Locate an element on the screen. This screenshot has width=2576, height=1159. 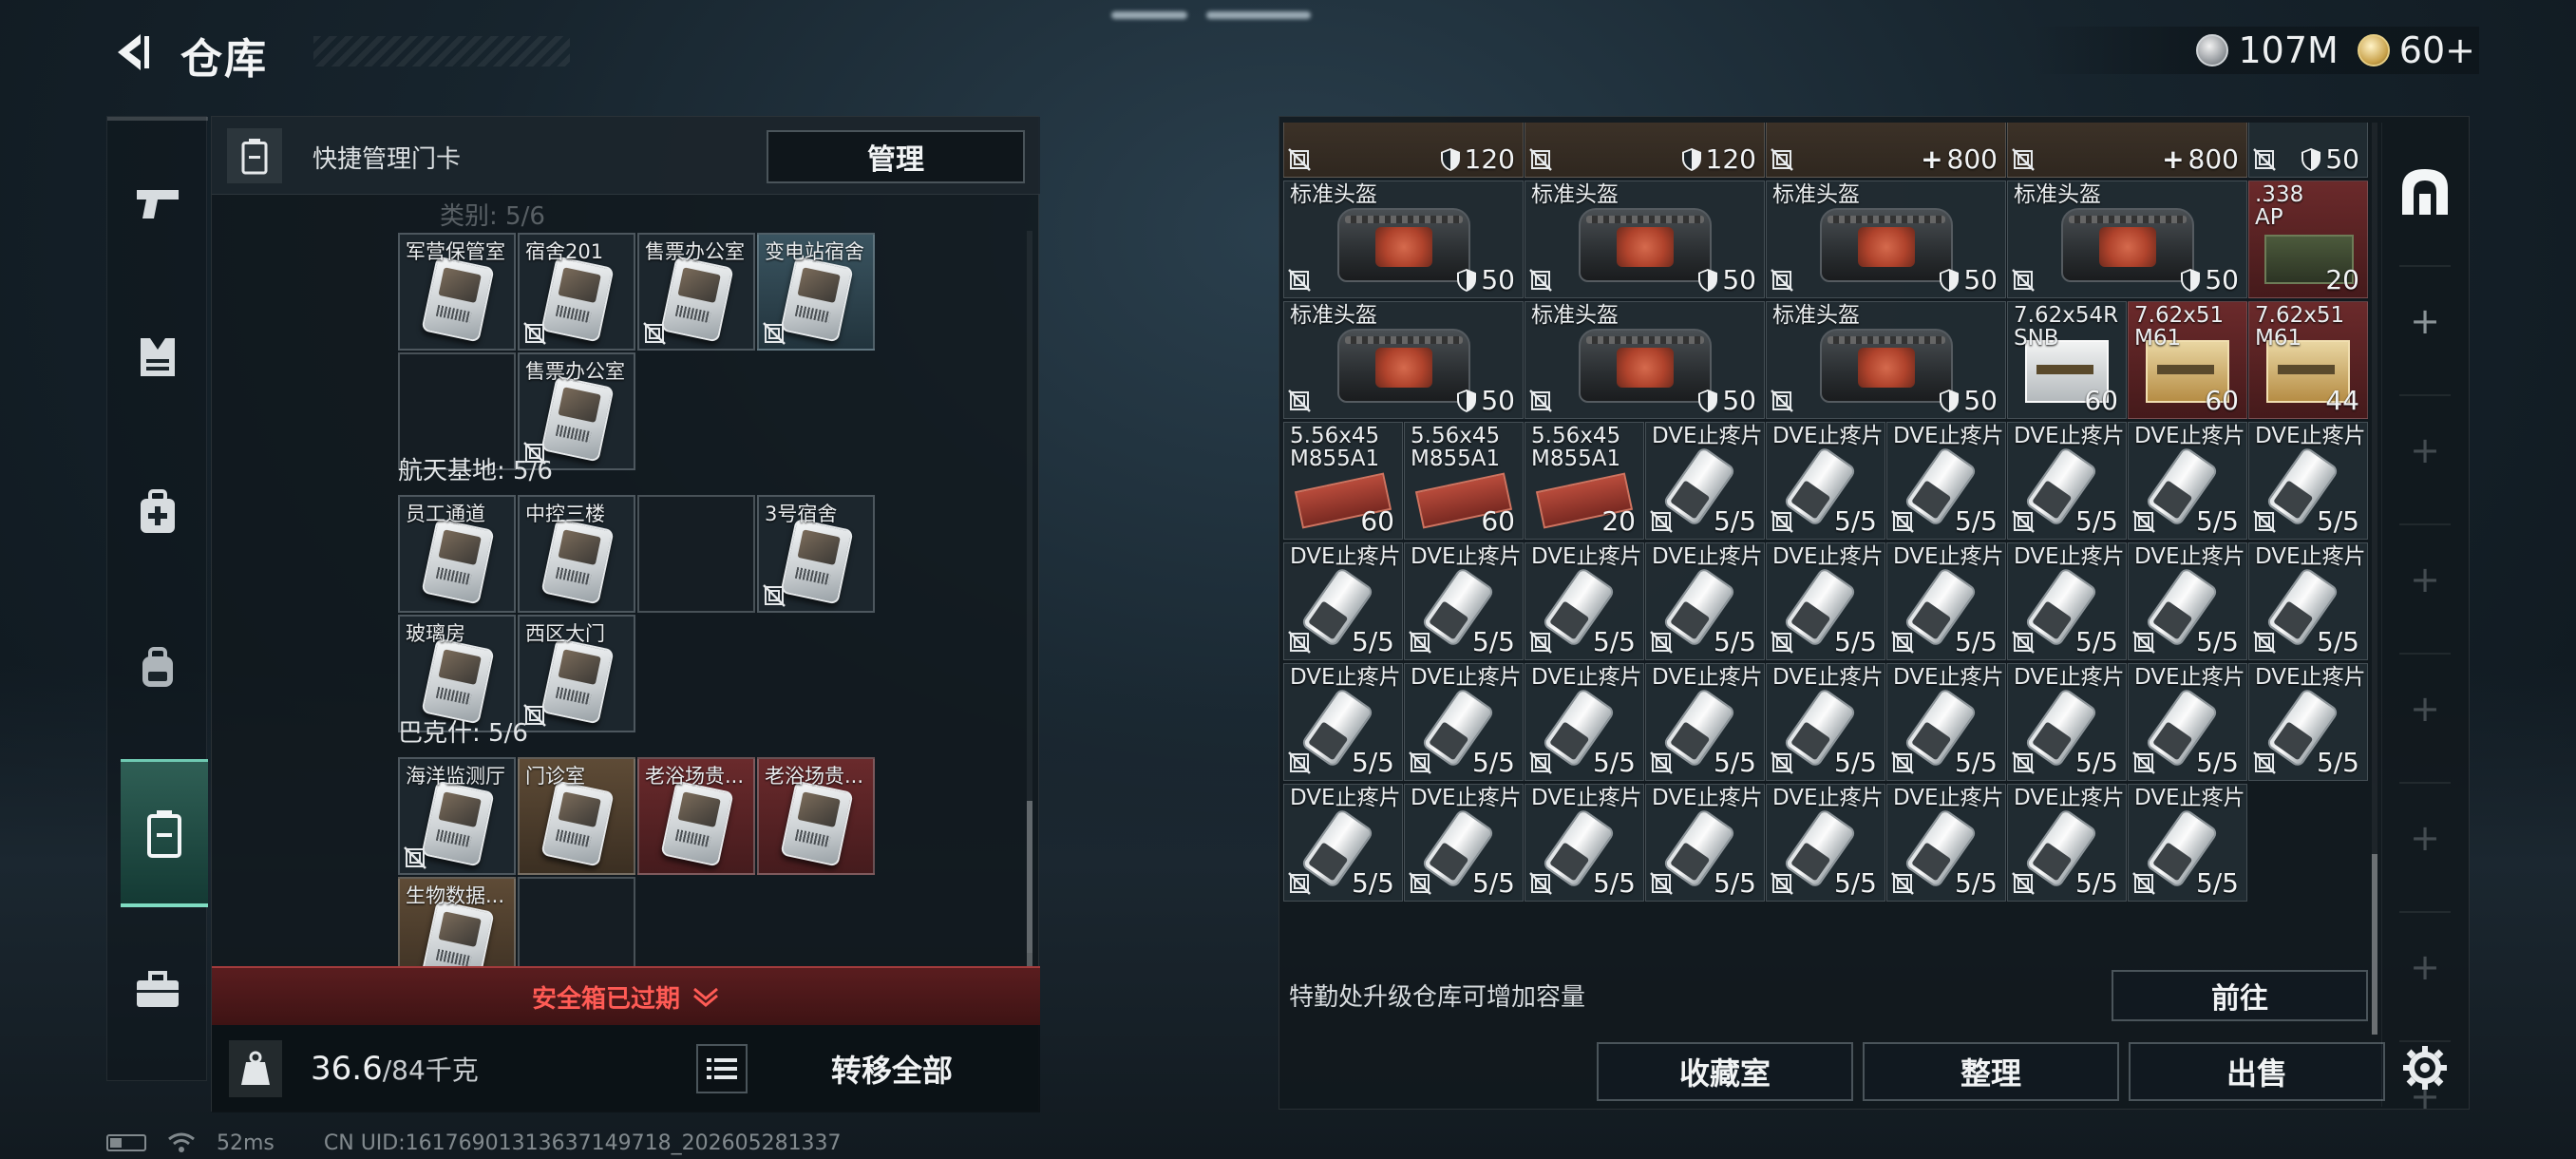
rail-tab-medical is located at coordinates (158, 513).